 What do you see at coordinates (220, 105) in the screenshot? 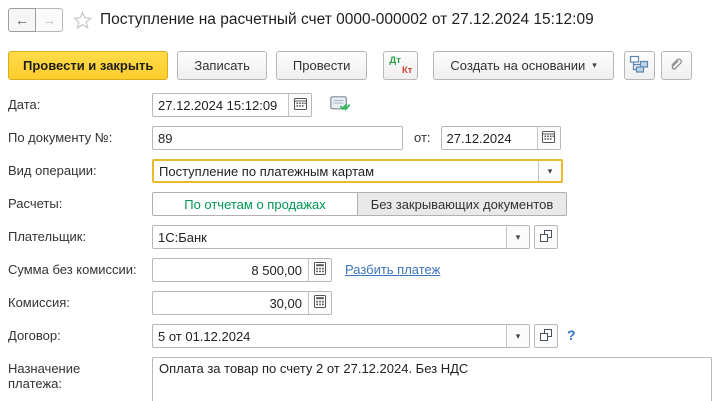
I see `date-input` at bounding box center [220, 105].